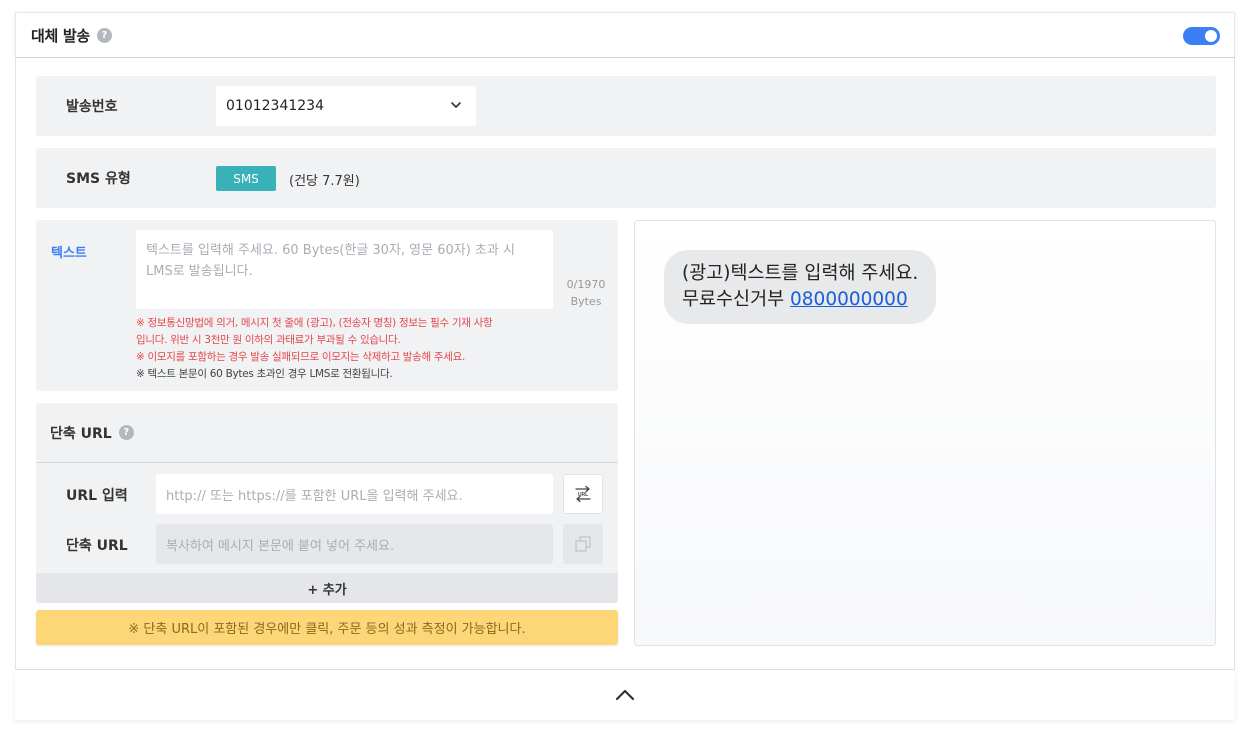 Image resolution: width=1250 pixels, height=732 pixels. What do you see at coordinates (97, 546) in the screenshot?
I see `short-url-label: 단축 URL` at bounding box center [97, 546].